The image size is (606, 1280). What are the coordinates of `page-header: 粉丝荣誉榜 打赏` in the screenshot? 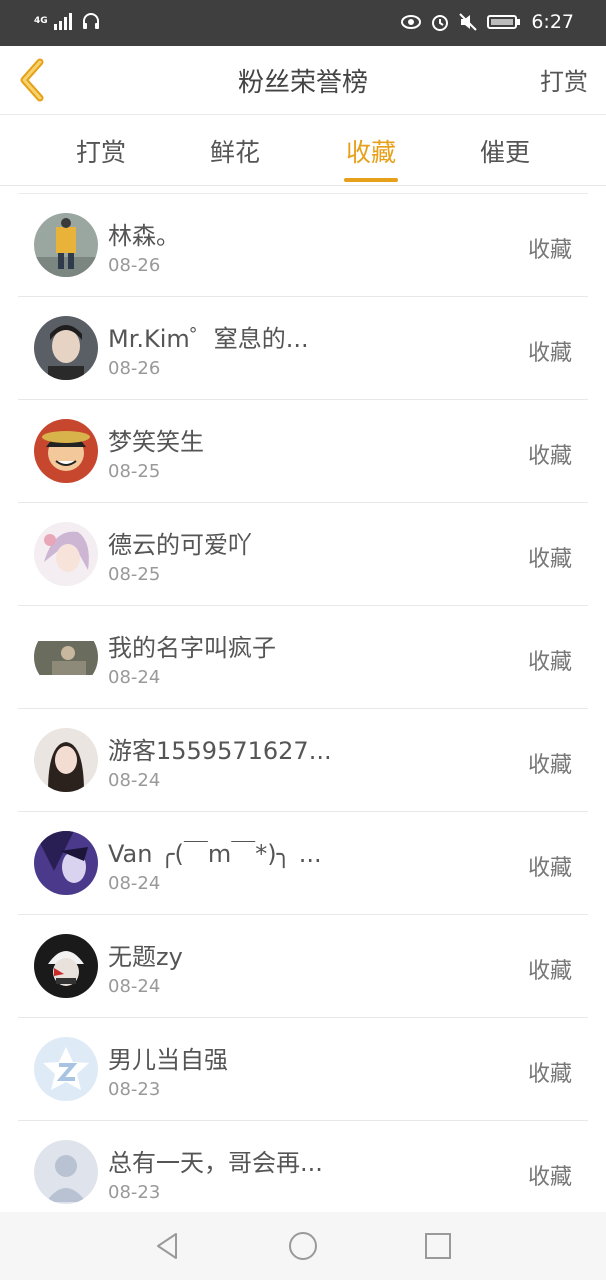 It's located at (303, 80).